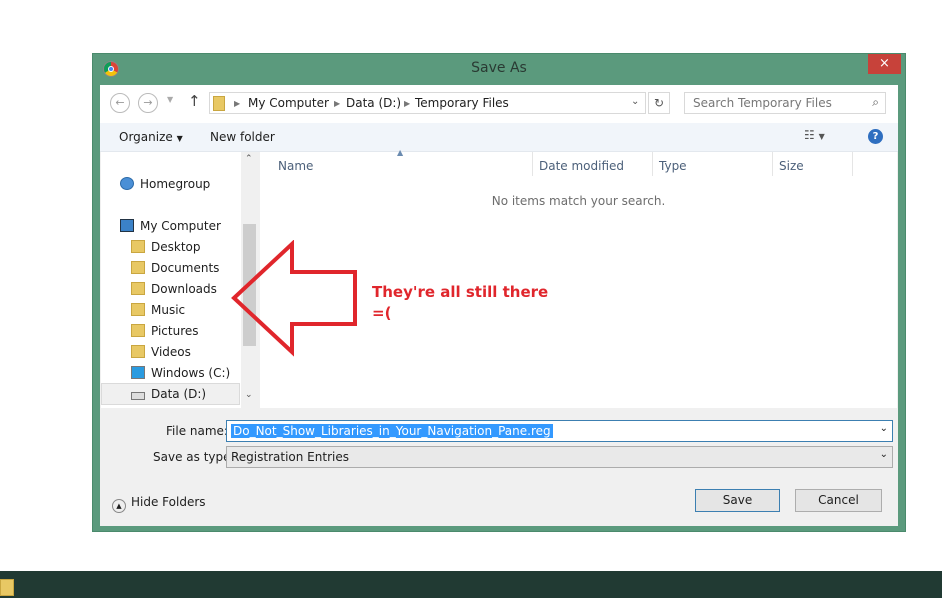 This screenshot has height=598, width=942. Describe the element at coordinates (138, 351) in the screenshot. I see `videos-folder-icon` at that location.